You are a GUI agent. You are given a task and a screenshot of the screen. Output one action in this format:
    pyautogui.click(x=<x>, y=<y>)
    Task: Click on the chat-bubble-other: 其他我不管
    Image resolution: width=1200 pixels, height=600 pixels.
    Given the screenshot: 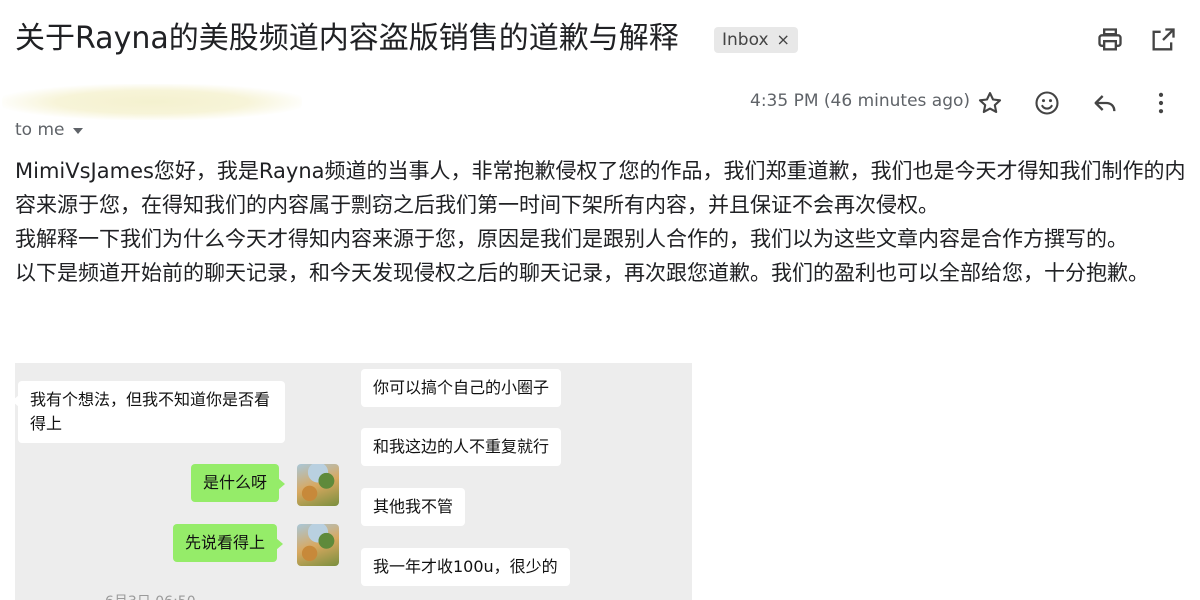 What is the action you would take?
    pyautogui.click(x=413, y=507)
    